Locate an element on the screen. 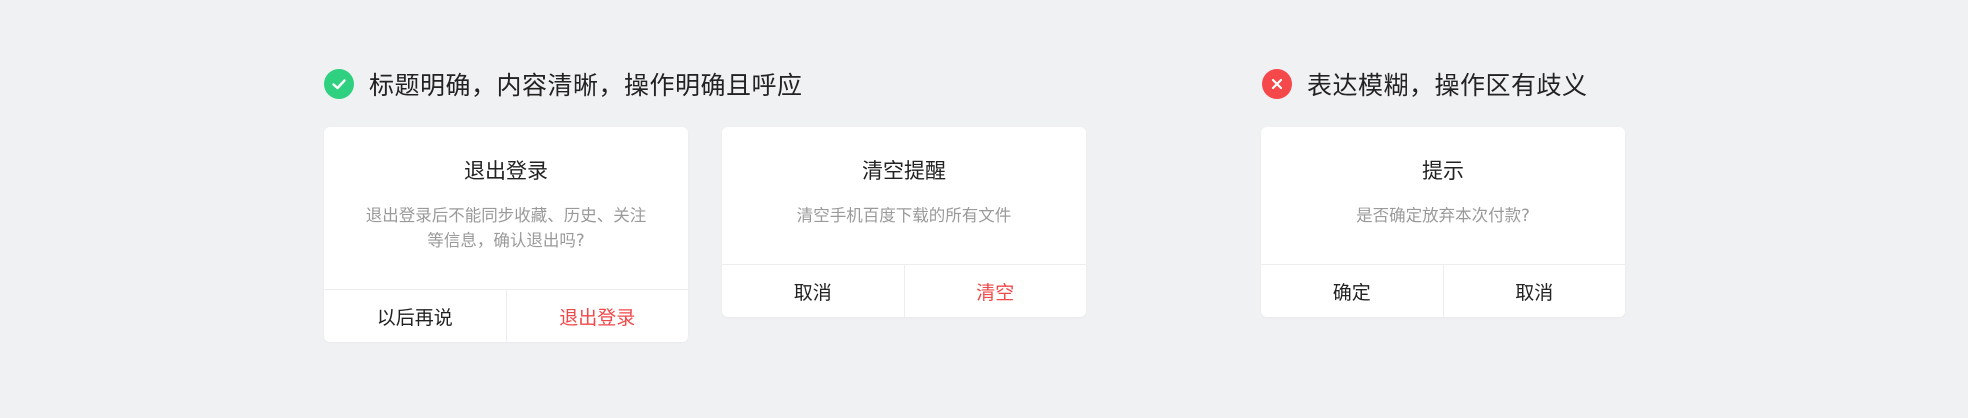 This screenshot has height=418, width=1968. clear-button: 清空 is located at coordinates (995, 291).